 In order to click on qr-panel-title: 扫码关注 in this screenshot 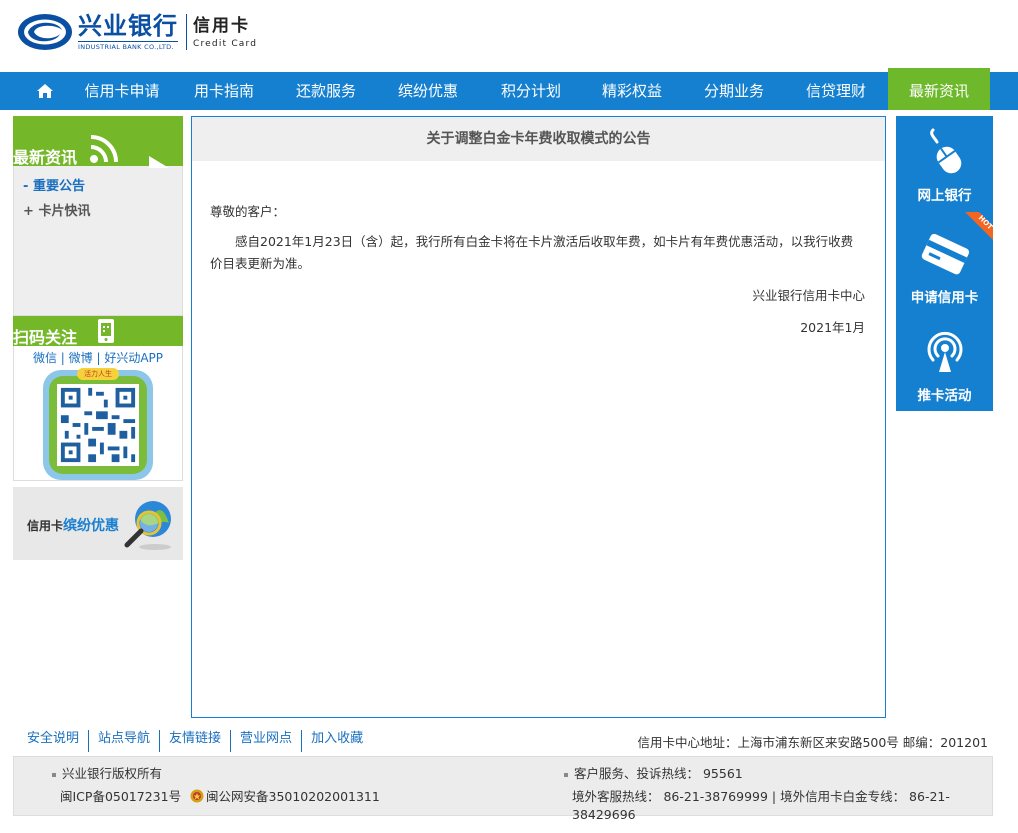, I will do `click(98, 331)`.